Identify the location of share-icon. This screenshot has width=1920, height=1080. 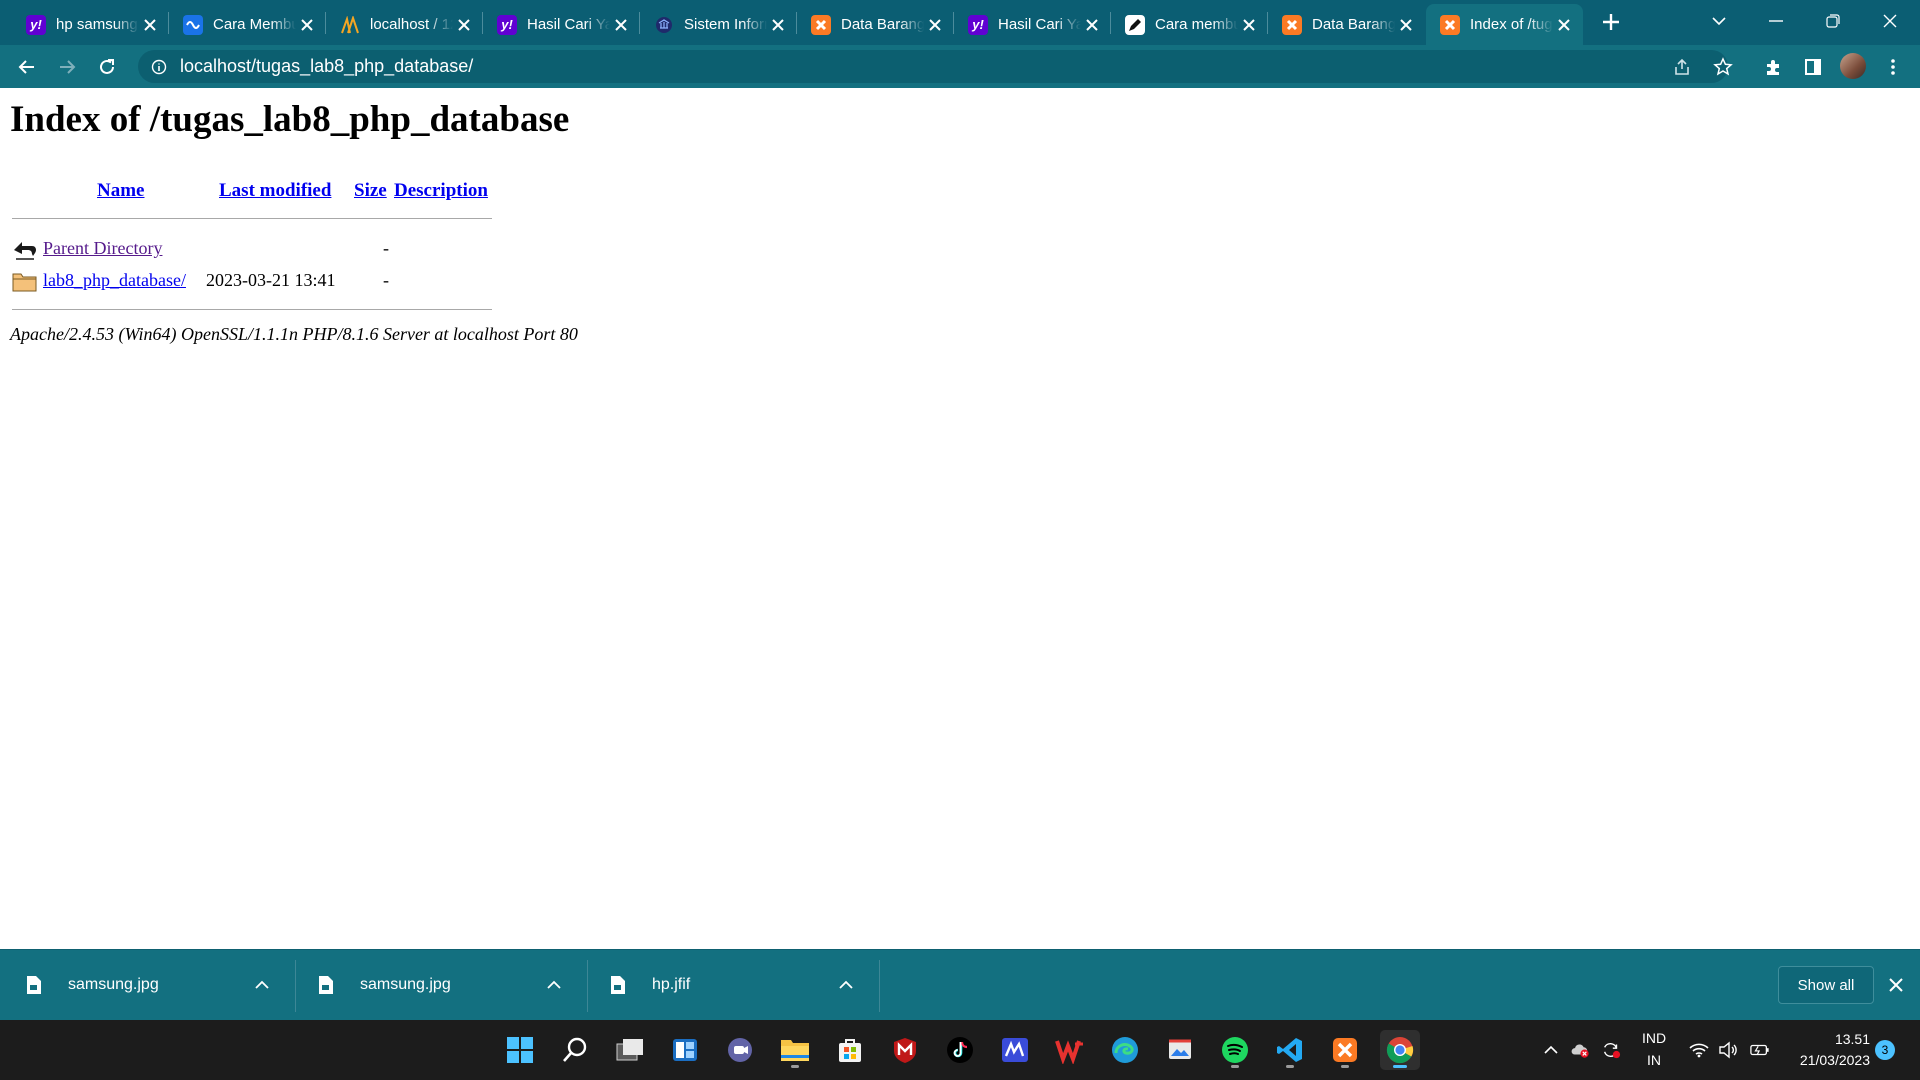
(1682, 67).